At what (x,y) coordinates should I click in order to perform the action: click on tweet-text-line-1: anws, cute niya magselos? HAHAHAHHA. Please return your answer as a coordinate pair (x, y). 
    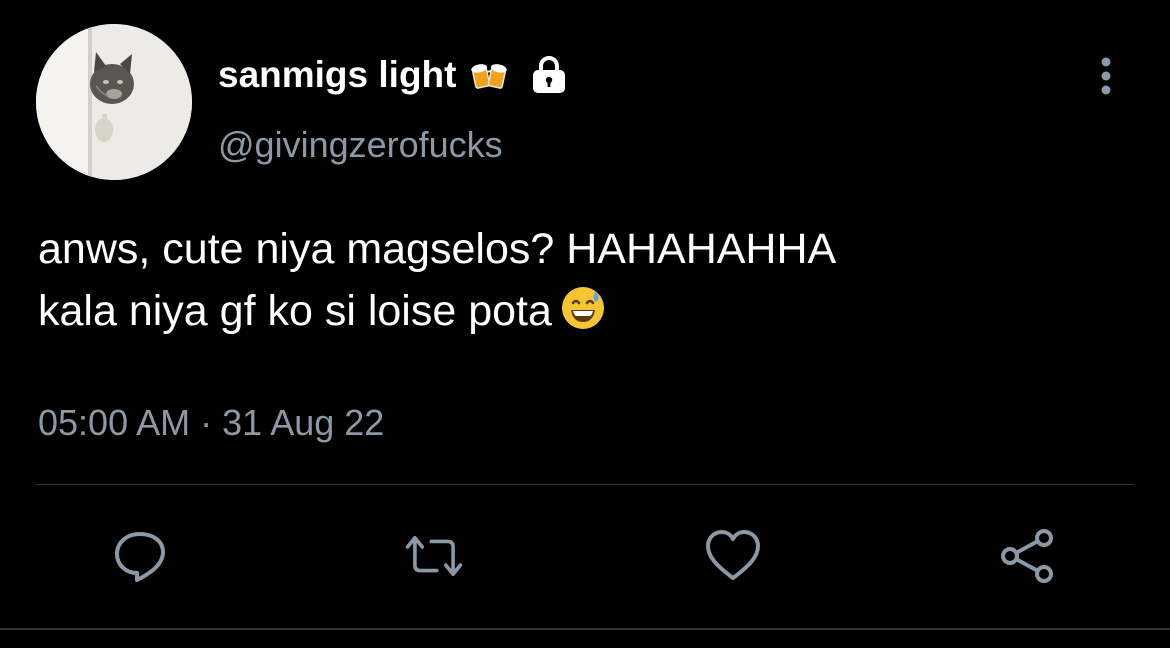
    Looking at the image, I should click on (437, 249).